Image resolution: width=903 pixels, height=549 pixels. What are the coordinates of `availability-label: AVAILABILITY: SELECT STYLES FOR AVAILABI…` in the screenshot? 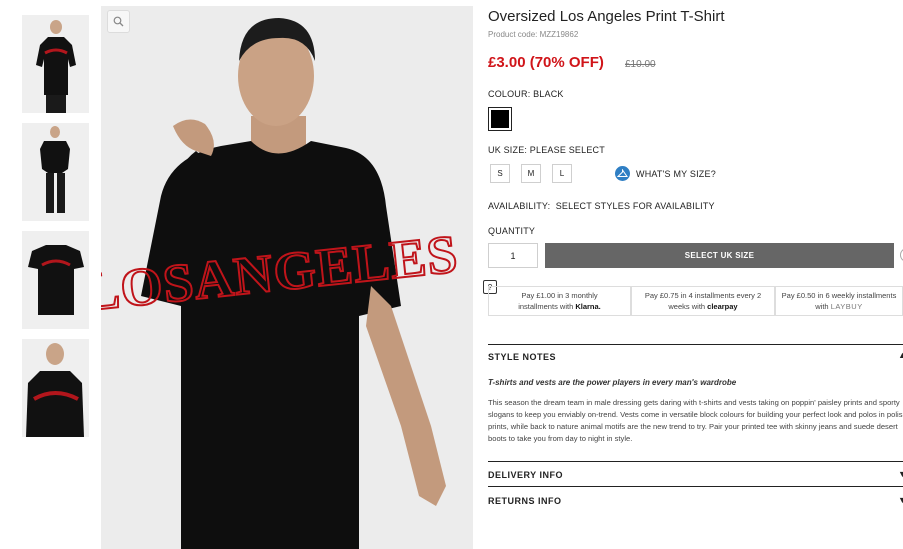 It's located at (601, 206).